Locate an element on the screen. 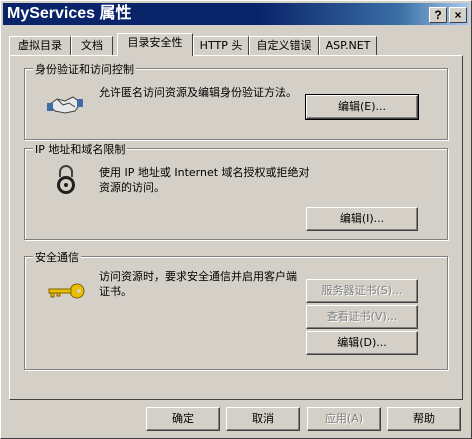 The image size is (472, 439). secure-description: 访问资源时，要求安全通信并启用客户端证书。 is located at coordinates (198, 284).